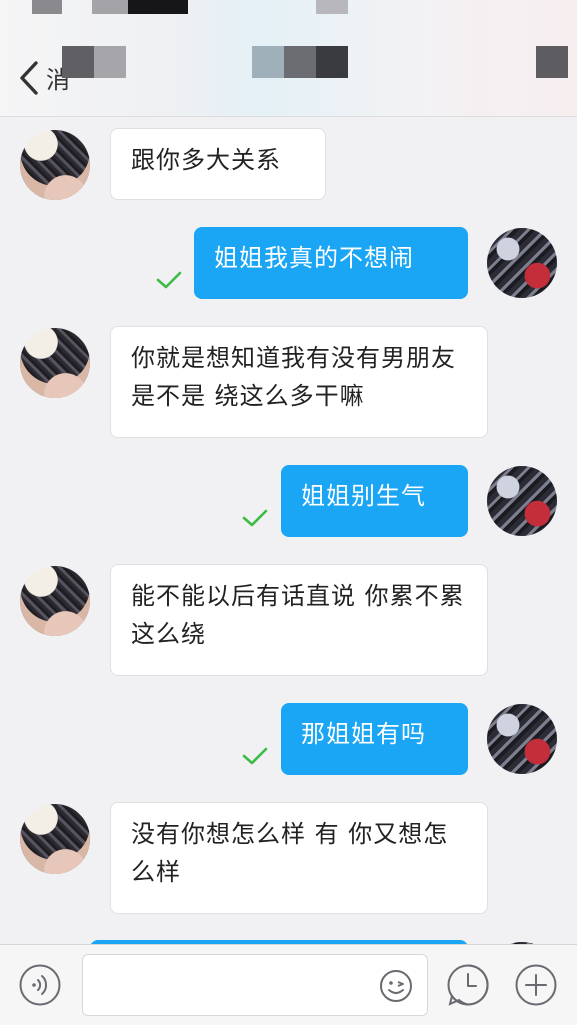  What do you see at coordinates (363, 734) in the screenshot?
I see `message-text: 那姐姐有吗` at bounding box center [363, 734].